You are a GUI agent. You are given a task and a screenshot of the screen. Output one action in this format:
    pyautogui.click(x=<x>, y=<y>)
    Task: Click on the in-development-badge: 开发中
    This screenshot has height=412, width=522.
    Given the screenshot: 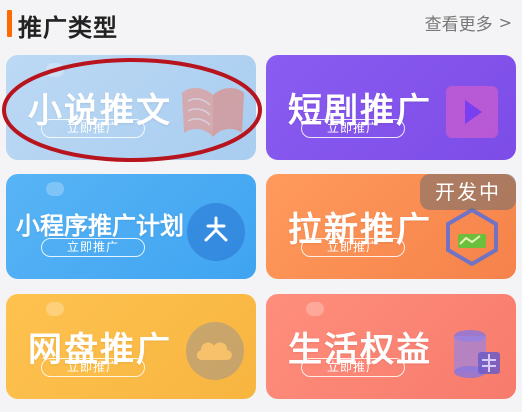 What is the action you would take?
    pyautogui.click(x=468, y=192)
    